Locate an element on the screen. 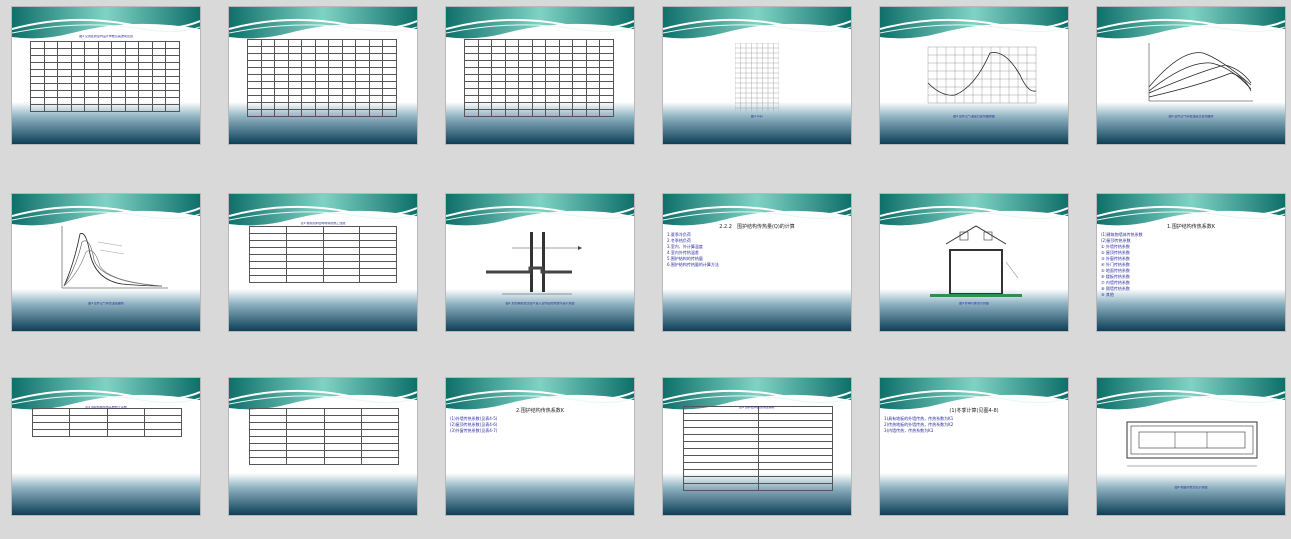 The height and width of the screenshot is (539, 1291). slide-title: 2.2.2 围护结构传热量(Q)的计算 is located at coordinates (757, 227).